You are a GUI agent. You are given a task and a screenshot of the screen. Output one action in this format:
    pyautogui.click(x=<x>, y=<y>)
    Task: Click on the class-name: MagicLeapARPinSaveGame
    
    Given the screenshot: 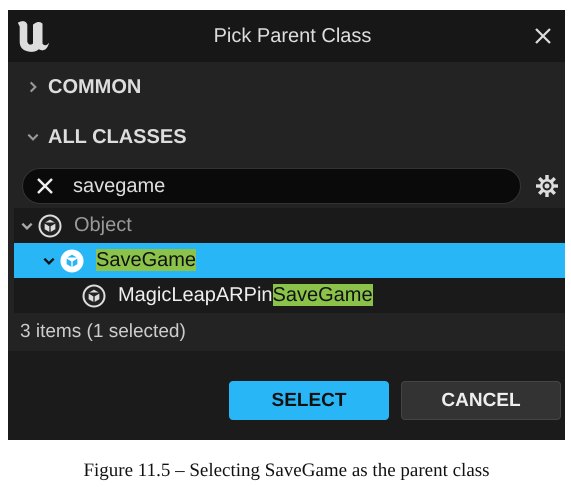 What is the action you would take?
    pyautogui.click(x=245, y=295)
    